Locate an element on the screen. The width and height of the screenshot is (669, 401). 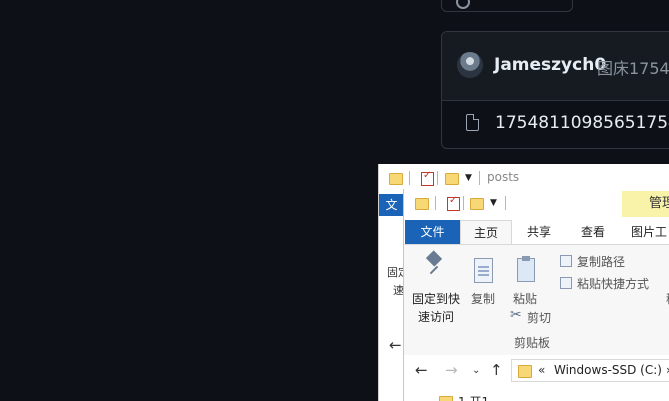
github-commit-card: Jameszych0 图床1754 175481109856517548110 is located at coordinates (555, 90).